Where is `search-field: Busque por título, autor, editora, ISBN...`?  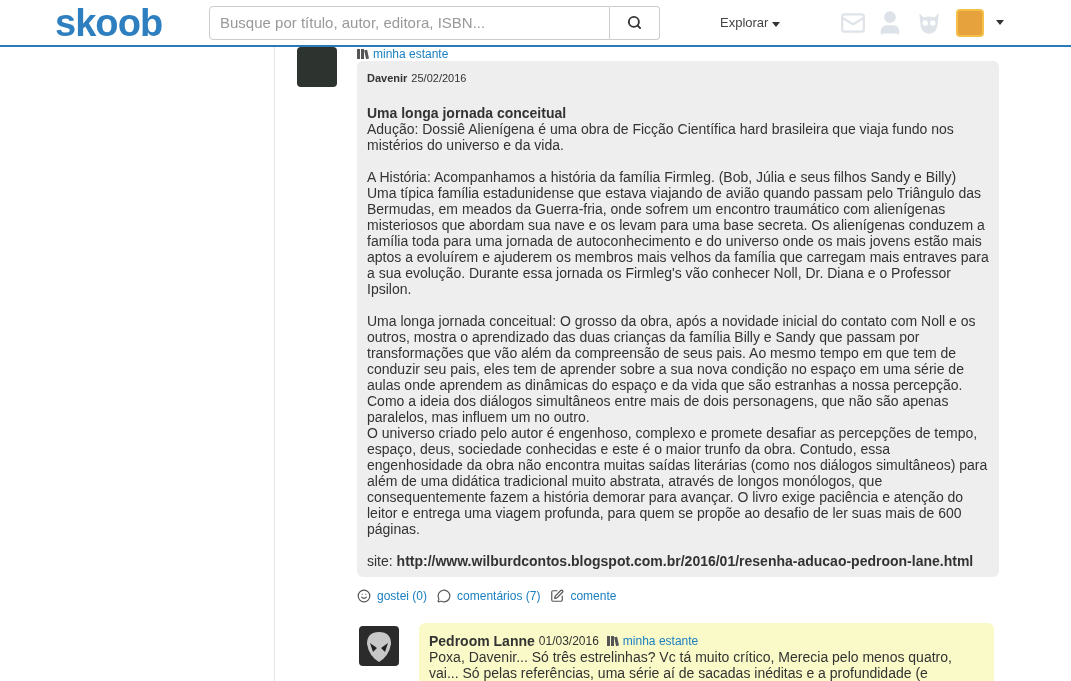
search-field: Busque por título, autor, editora, ISBN... is located at coordinates (409, 22).